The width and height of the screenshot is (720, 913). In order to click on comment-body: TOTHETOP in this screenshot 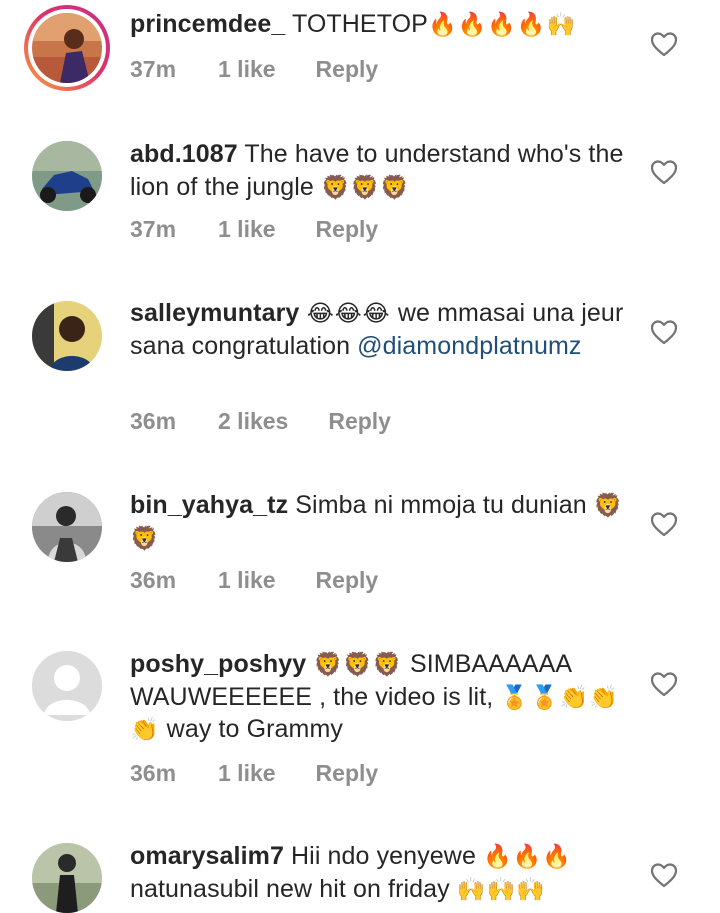, I will do `click(356, 24)`.